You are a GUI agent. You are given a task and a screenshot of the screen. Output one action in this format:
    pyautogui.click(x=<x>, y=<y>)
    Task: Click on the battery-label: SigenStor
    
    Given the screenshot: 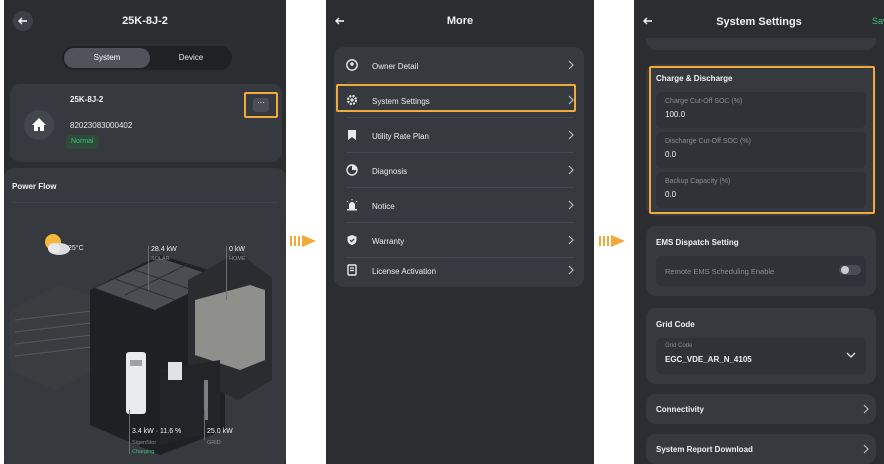 What is the action you would take?
    pyautogui.click(x=144, y=443)
    